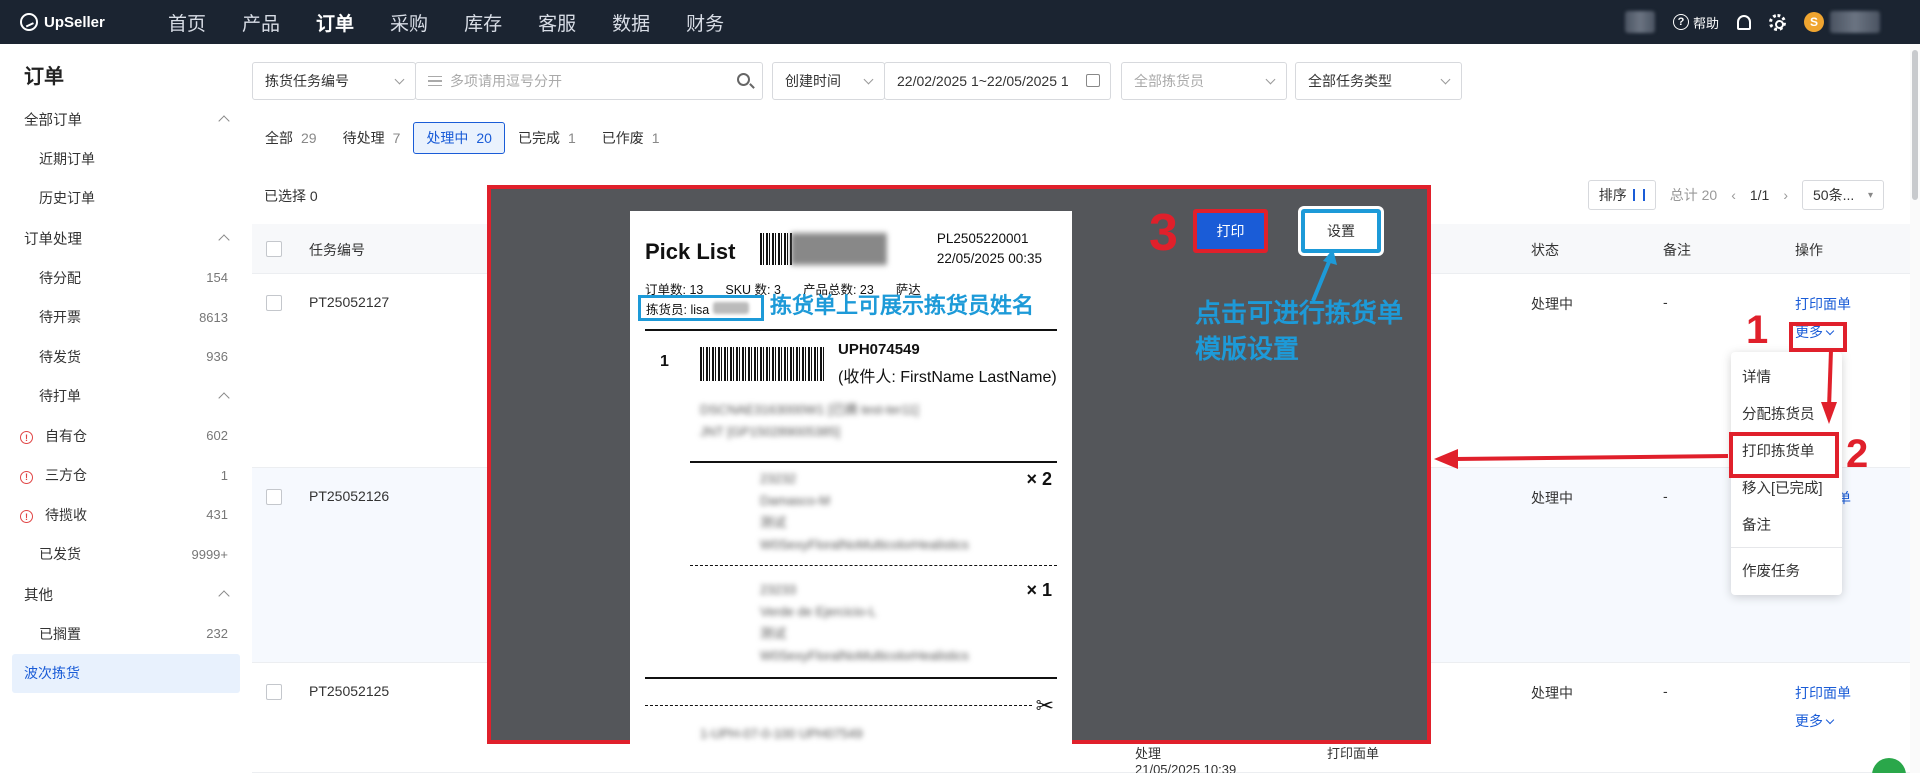  What do you see at coordinates (209, 554) in the screenshot?
I see `sidebar-item-count: 9999+` at bounding box center [209, 554].